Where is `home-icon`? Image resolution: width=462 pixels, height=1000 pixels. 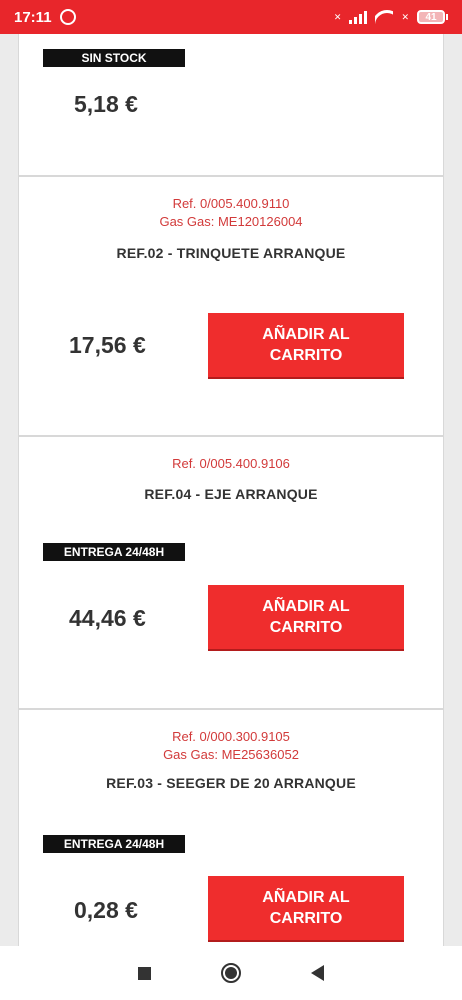
home-icon is located at coordinates (231, 973).